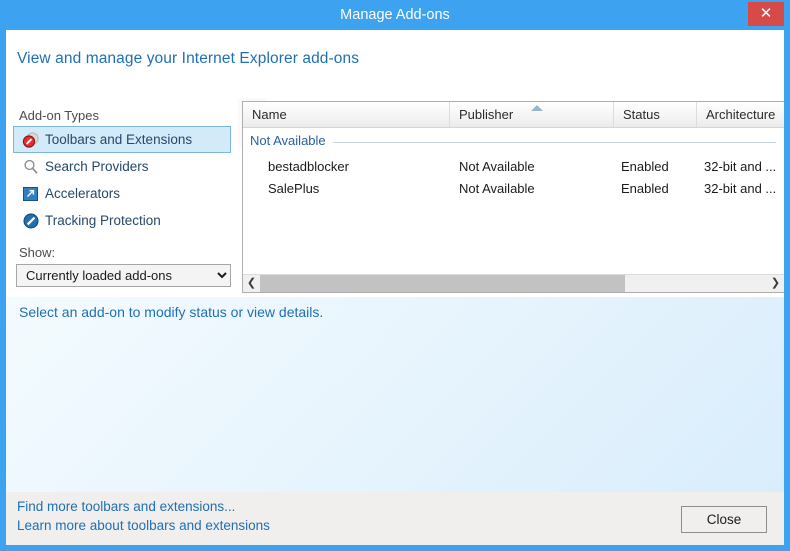 The width and height of the screenshot is (790, 551). I want to click on show-label: Show:, so click(37, 252).